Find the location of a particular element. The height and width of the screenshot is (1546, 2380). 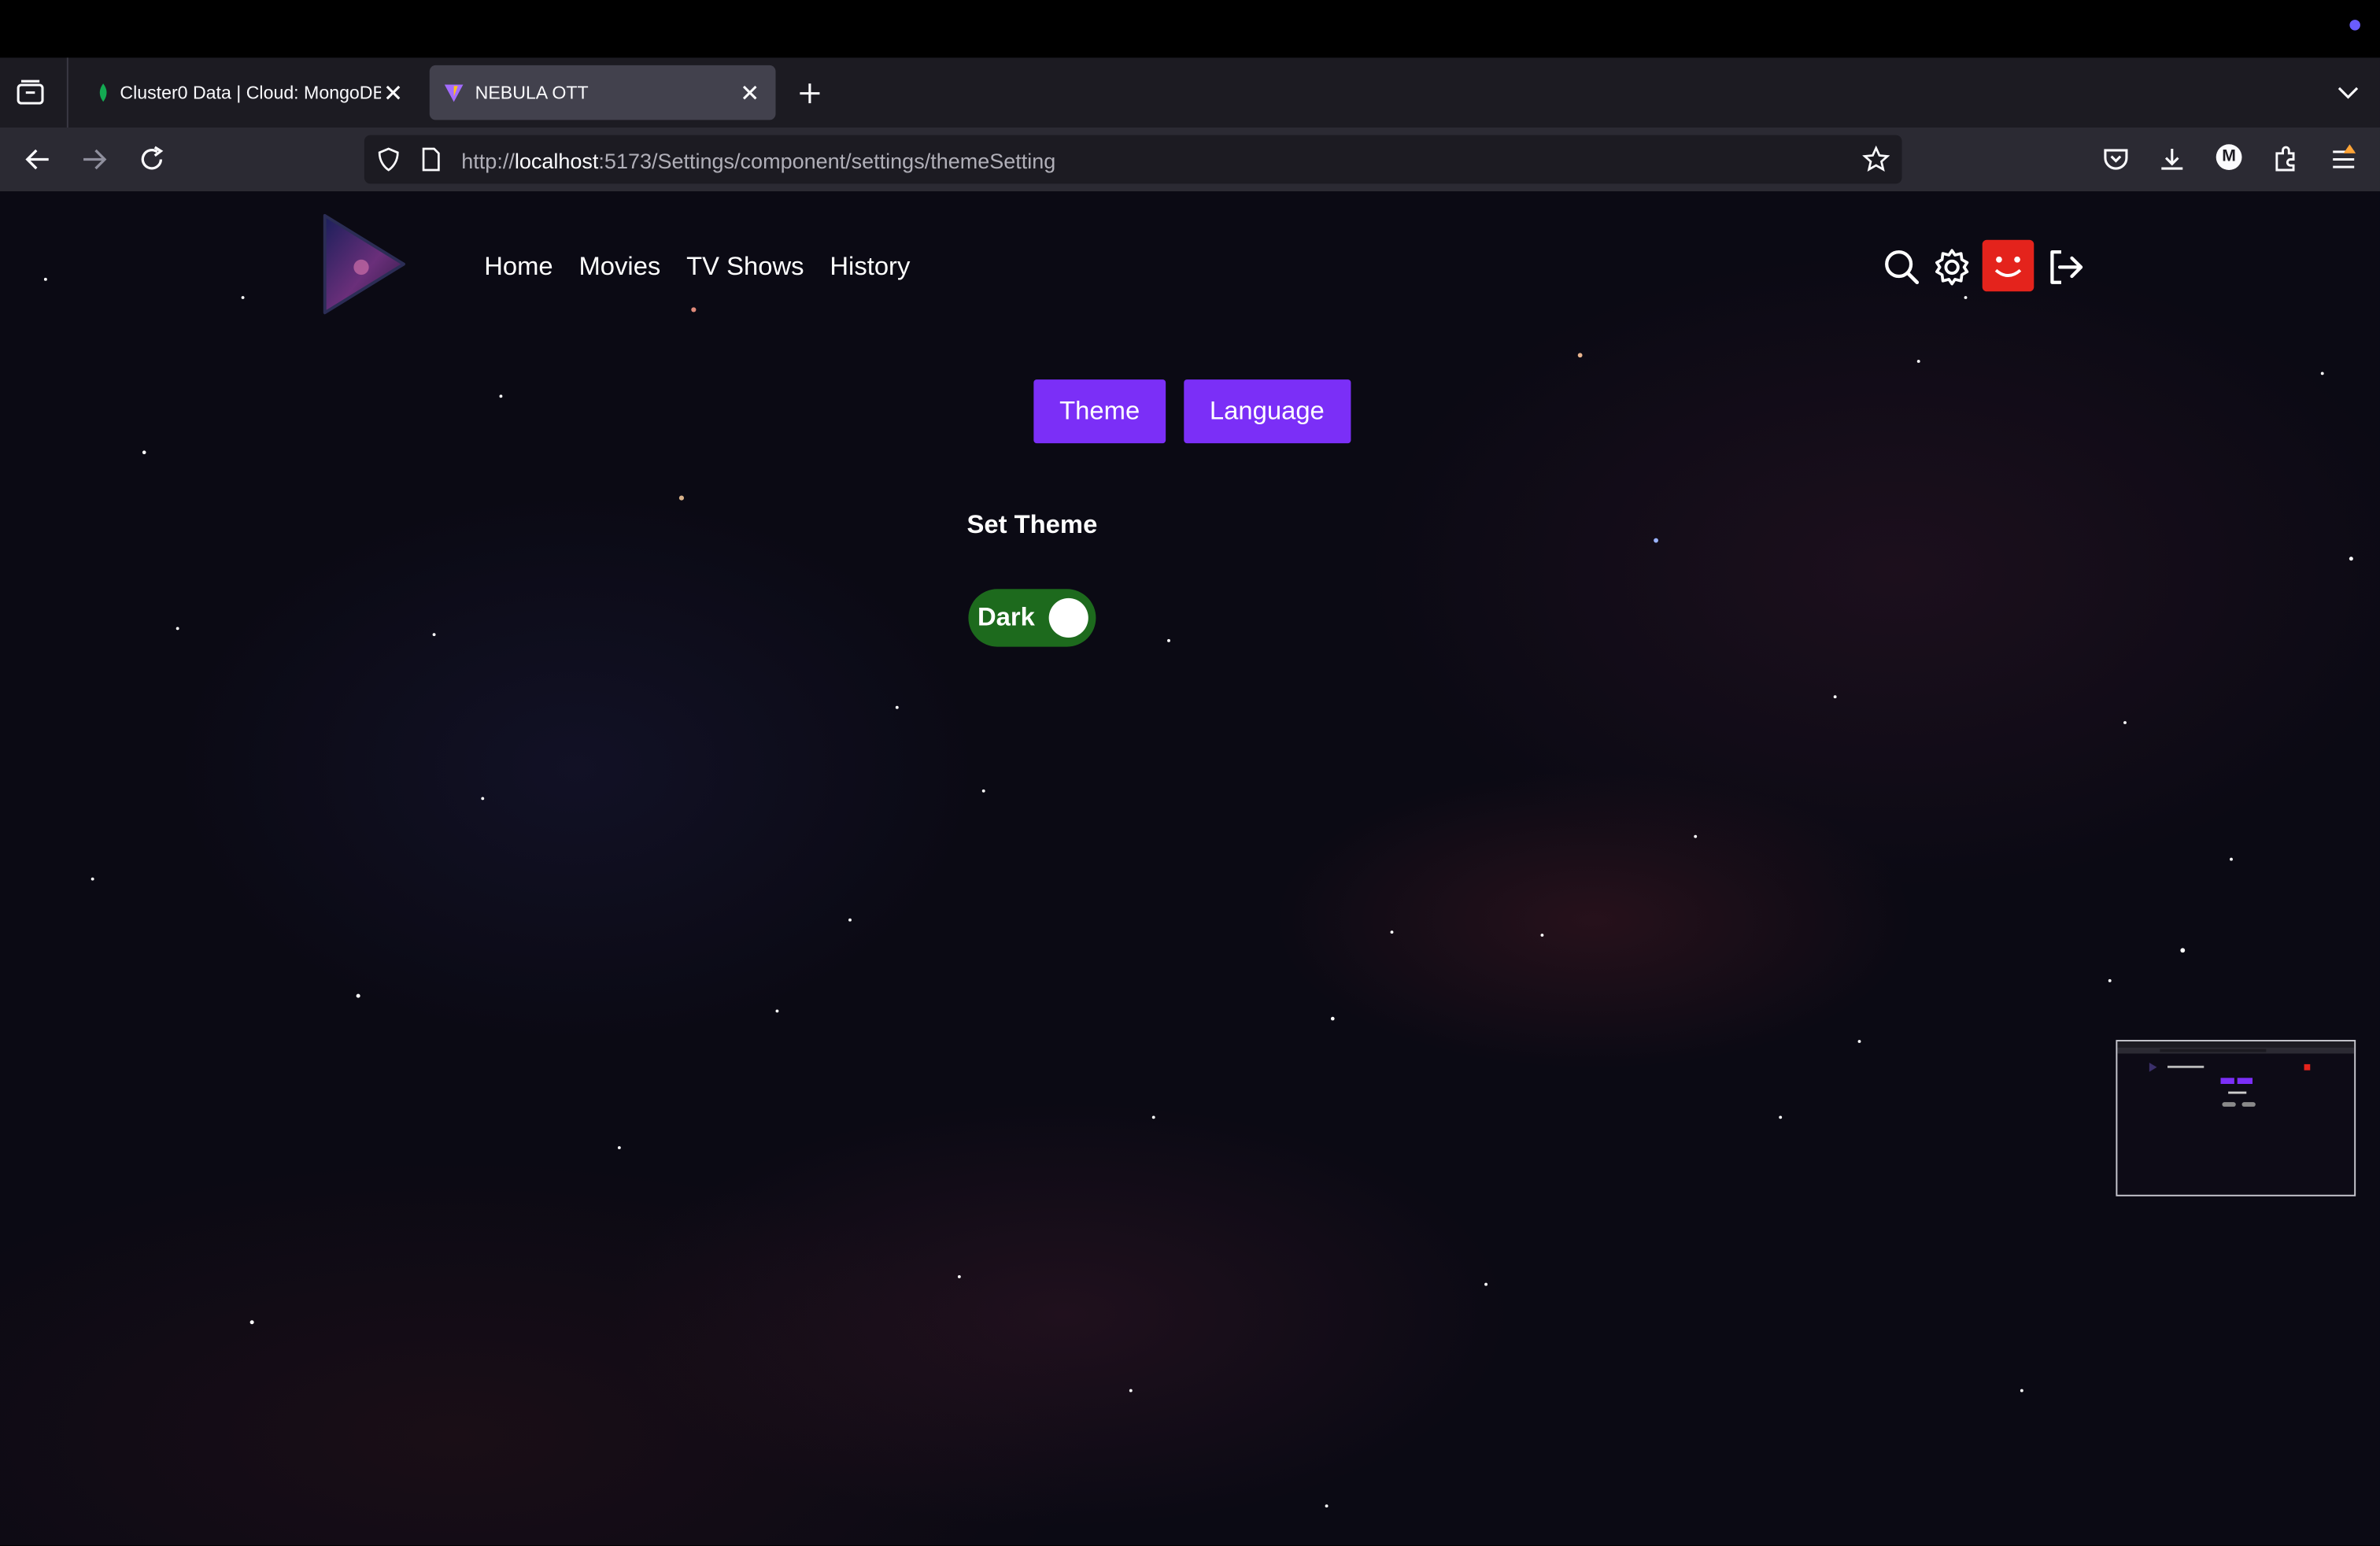

nav-tv-shows-link: TV Shows is located at coordinates (745, 267).